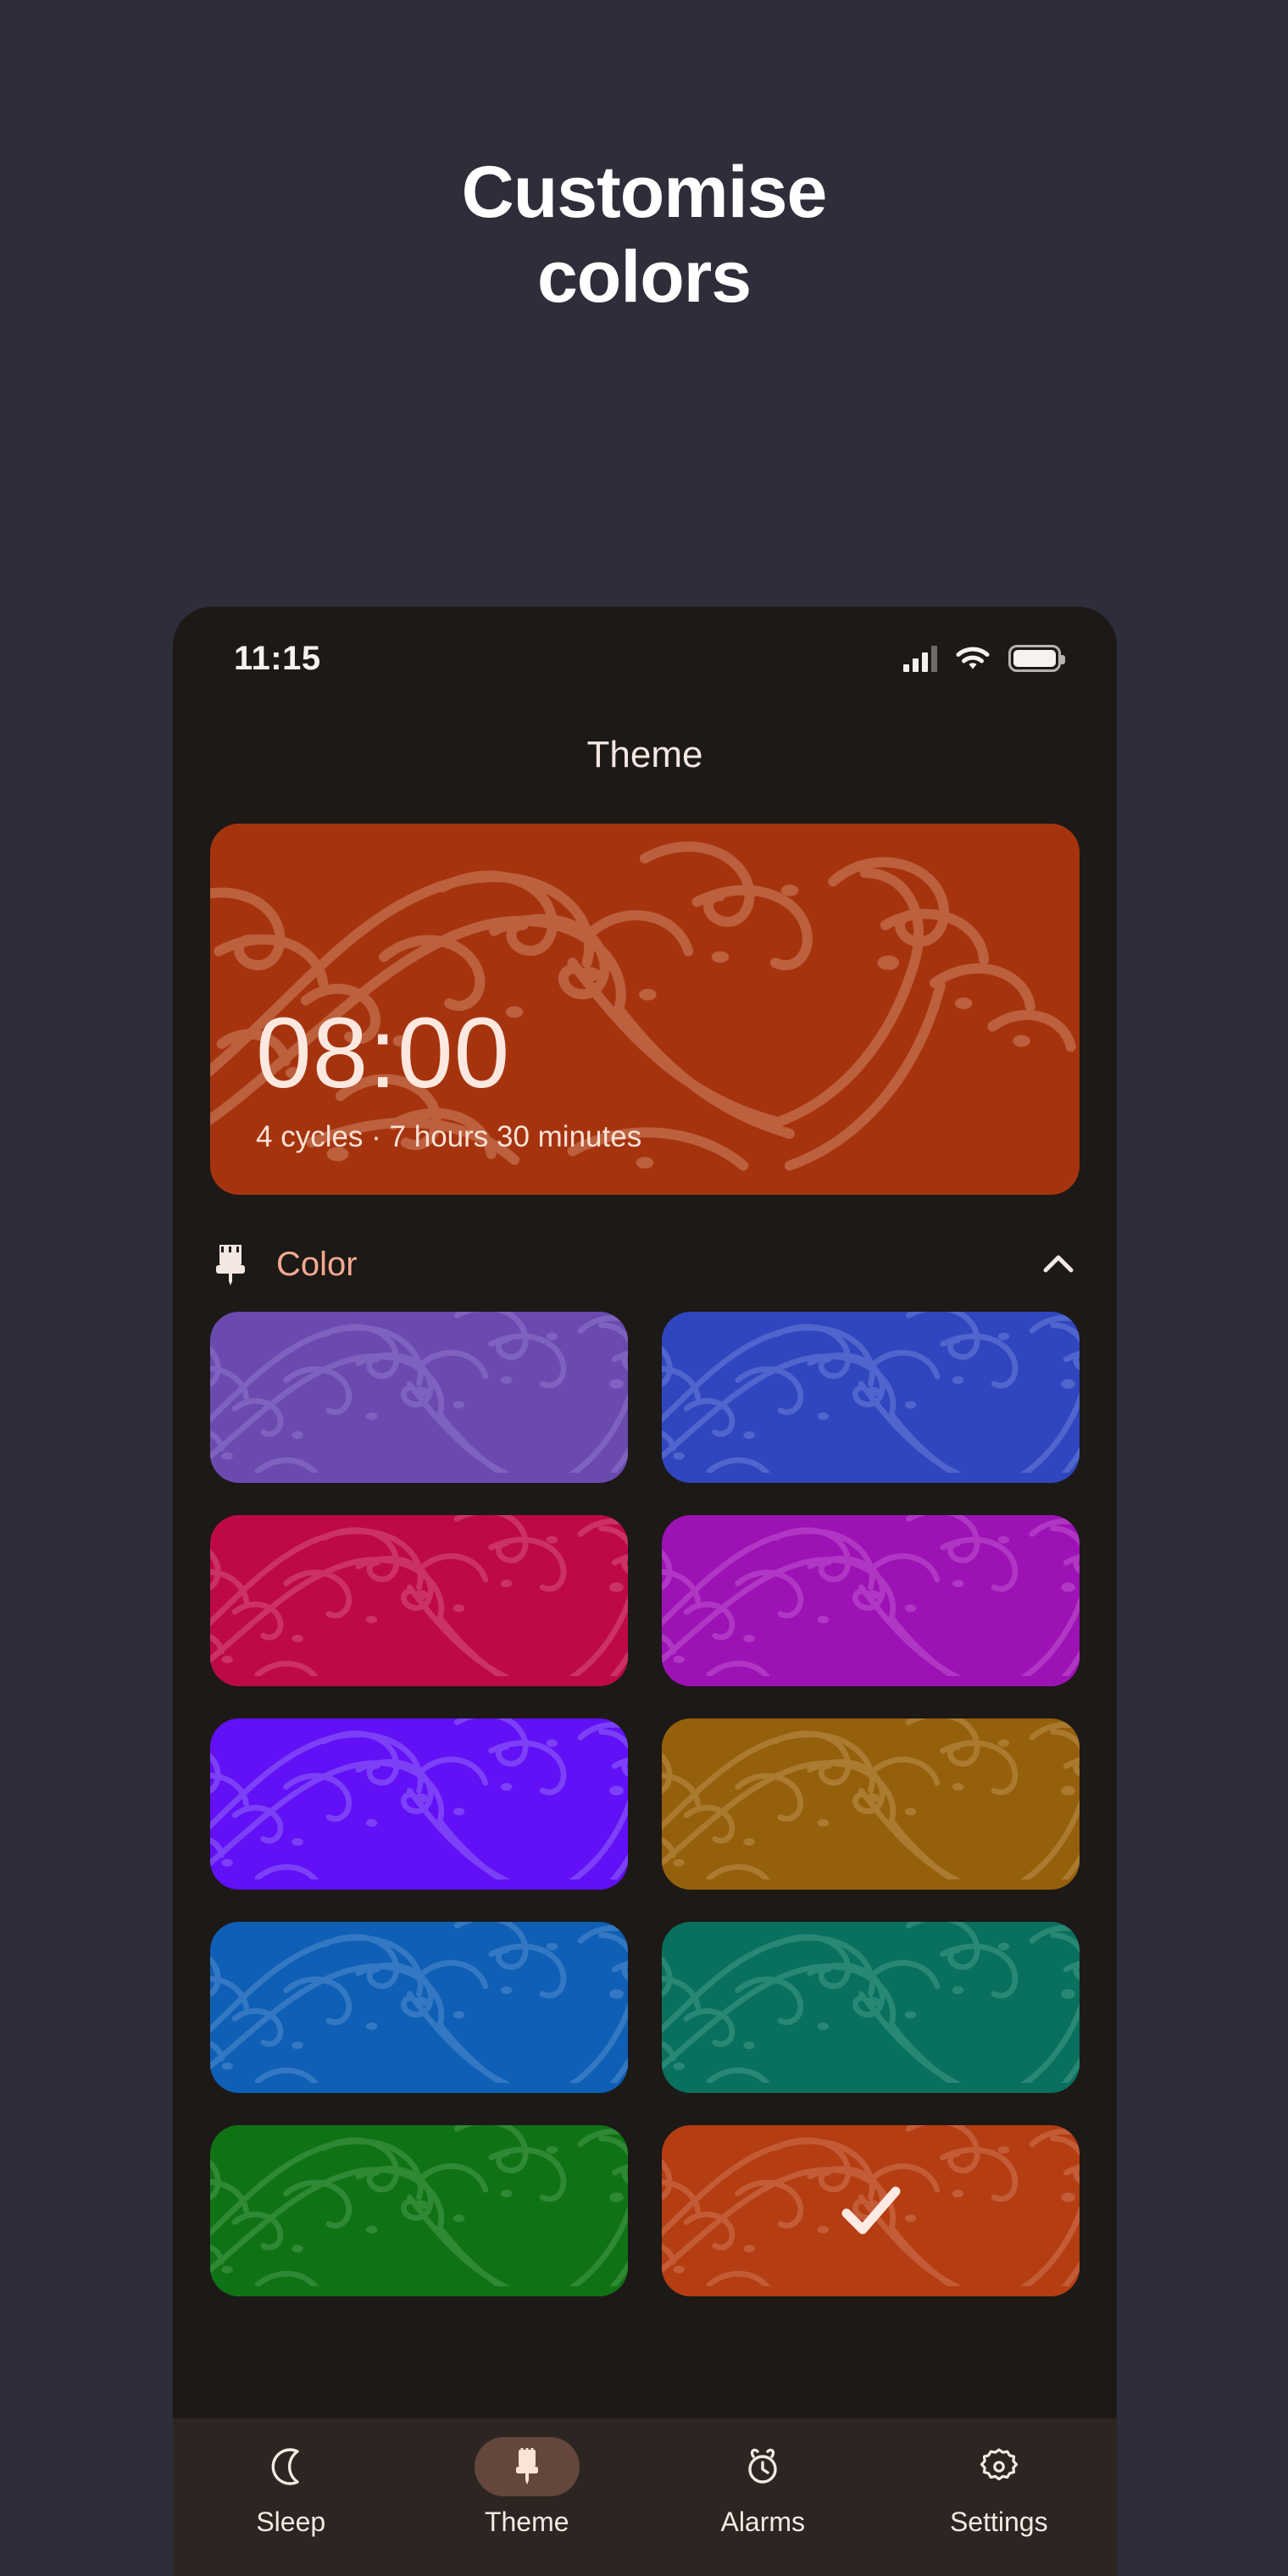 This screenshot has width=1288, height=2576. I want to click on color-swatch-purple, so click(419, 1397).